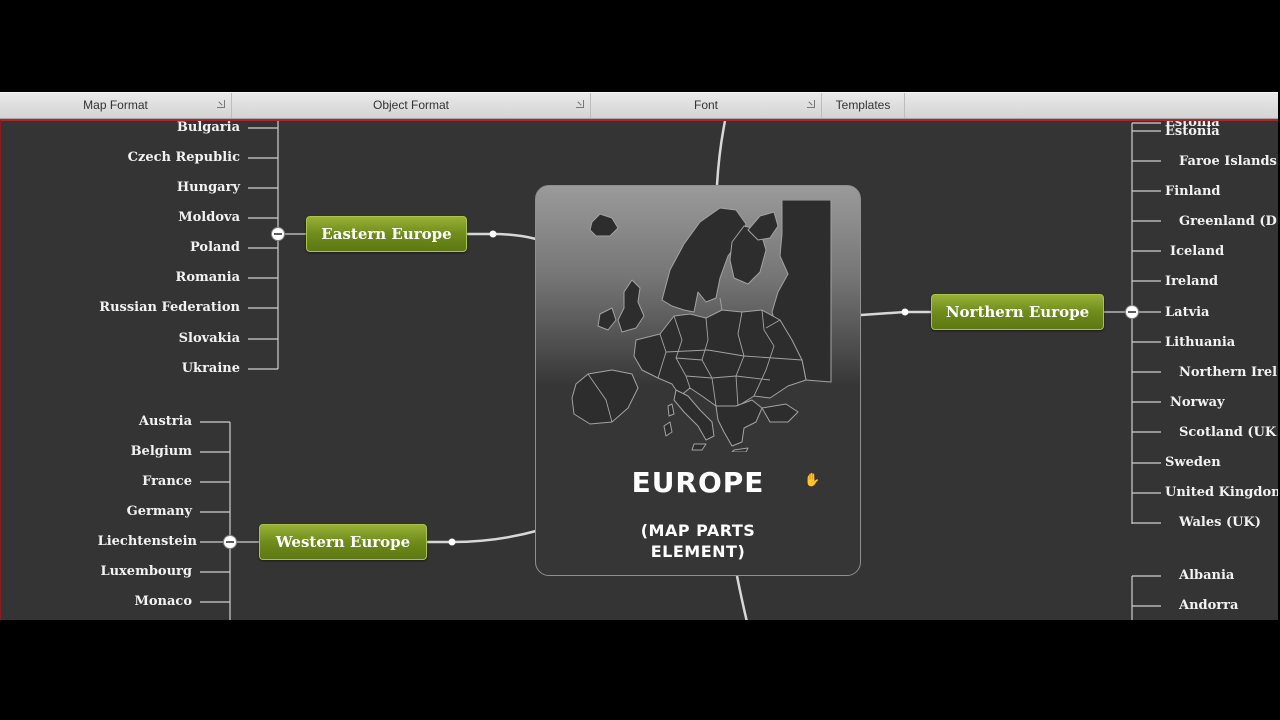 This screenshot has height=720, width=1280. I want to click on ribbon-group-map-format: Map Format, so click(116, 105).